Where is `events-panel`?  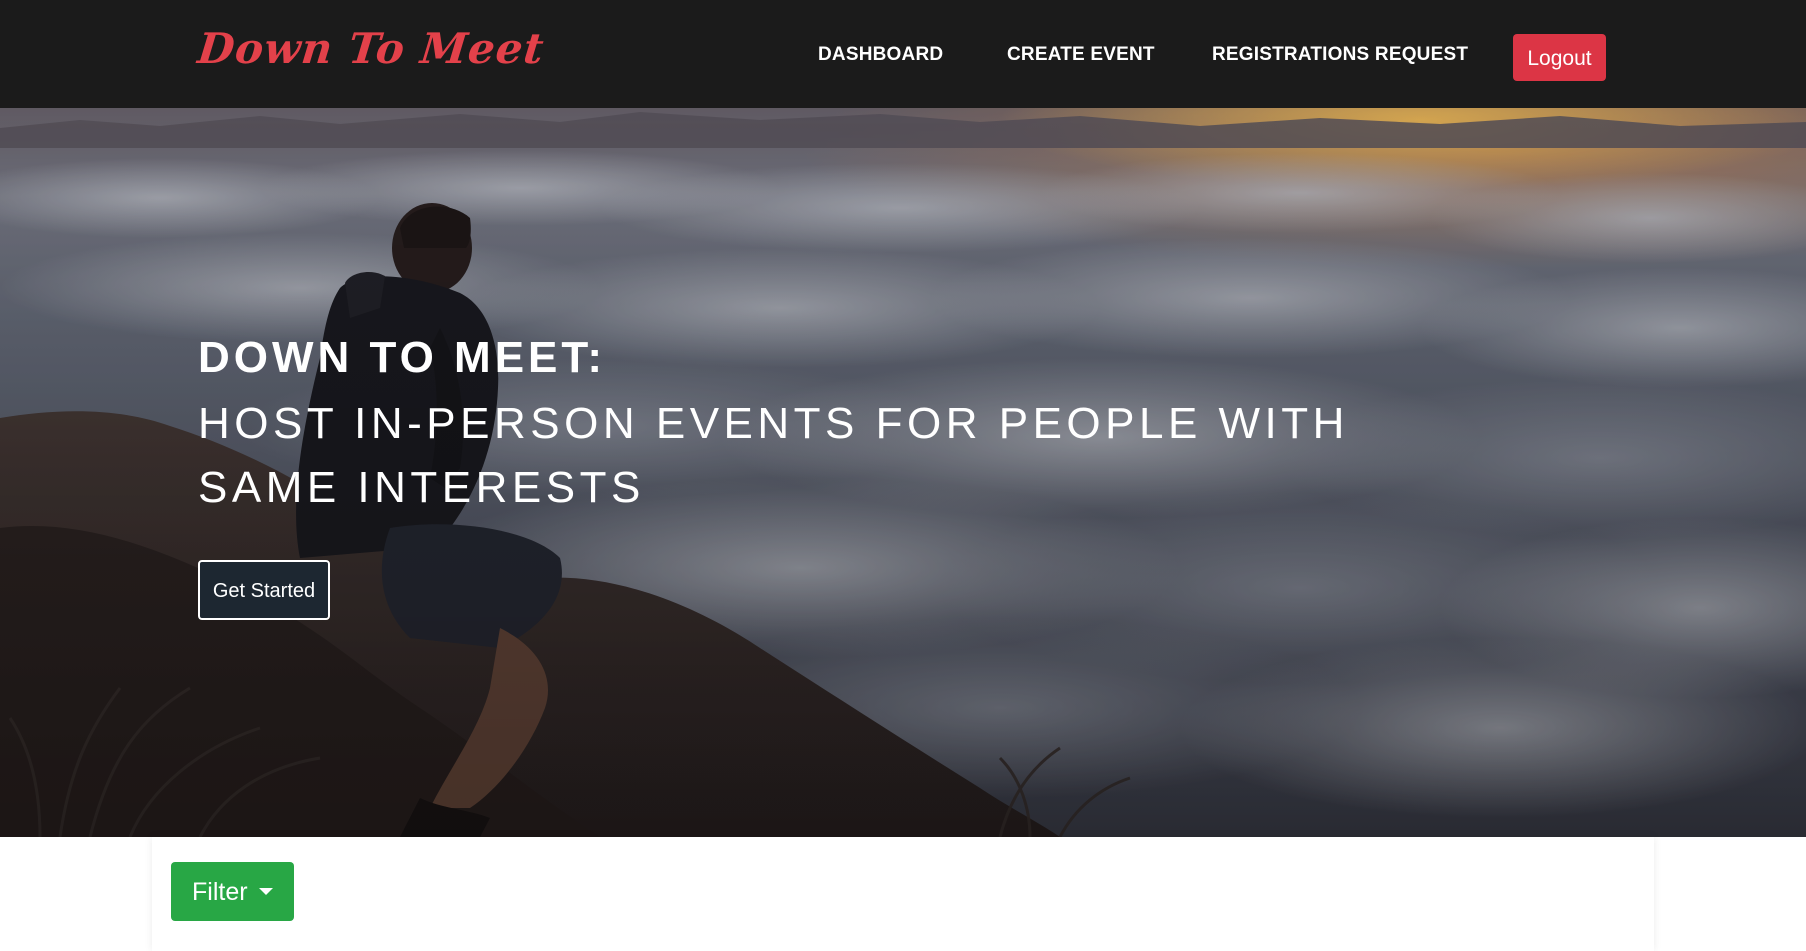
events-panel is located at coordinates (903, 894).